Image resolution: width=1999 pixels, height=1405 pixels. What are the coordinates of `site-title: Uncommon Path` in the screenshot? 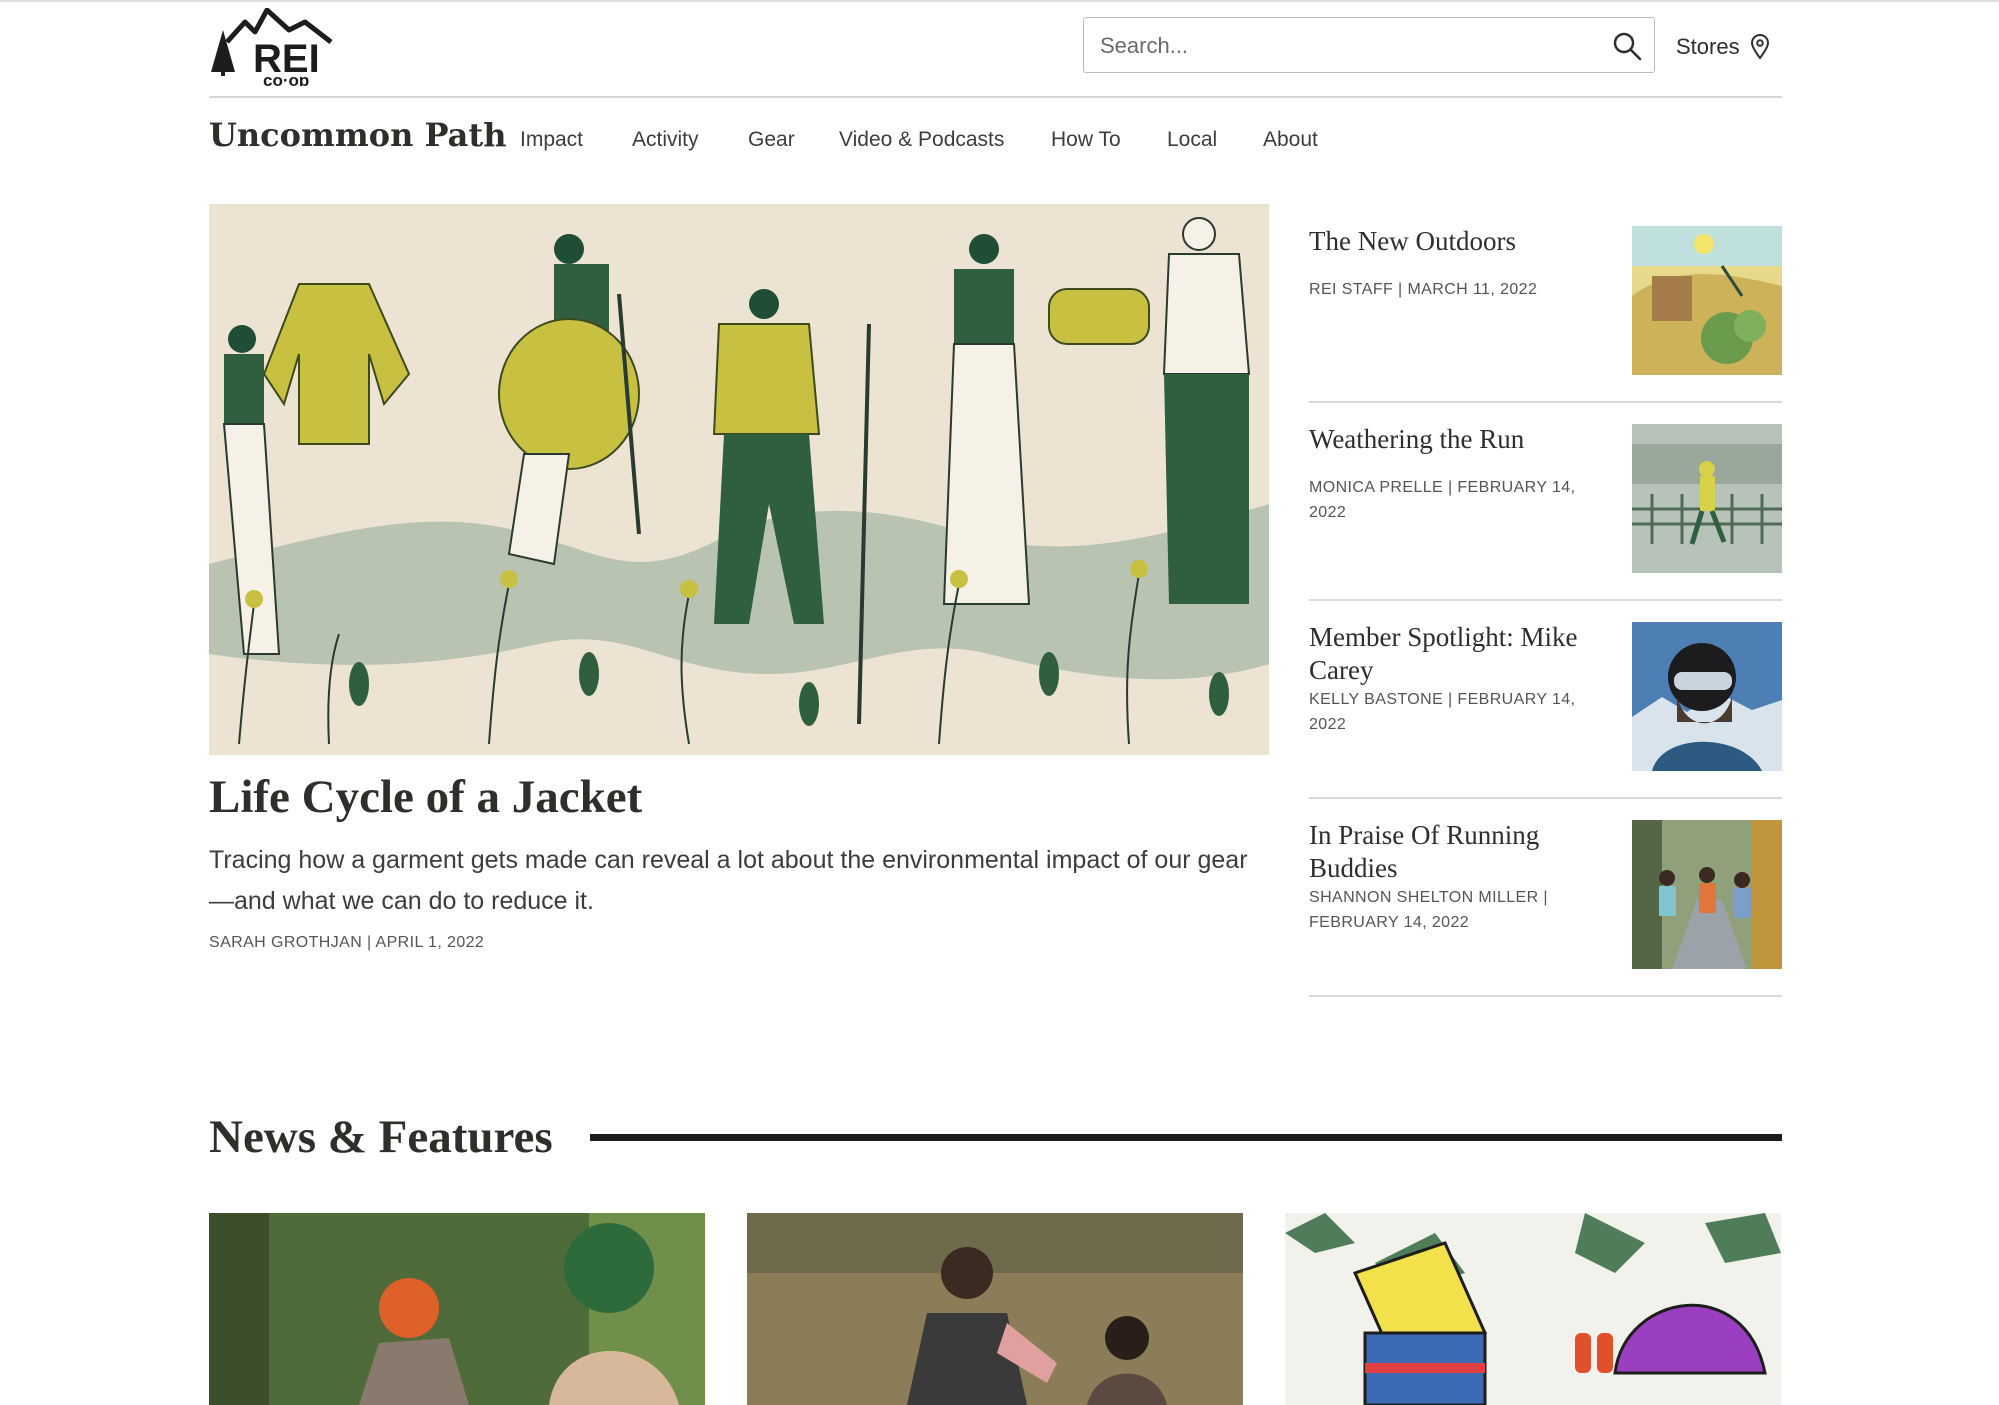 It's located at (357, 135).